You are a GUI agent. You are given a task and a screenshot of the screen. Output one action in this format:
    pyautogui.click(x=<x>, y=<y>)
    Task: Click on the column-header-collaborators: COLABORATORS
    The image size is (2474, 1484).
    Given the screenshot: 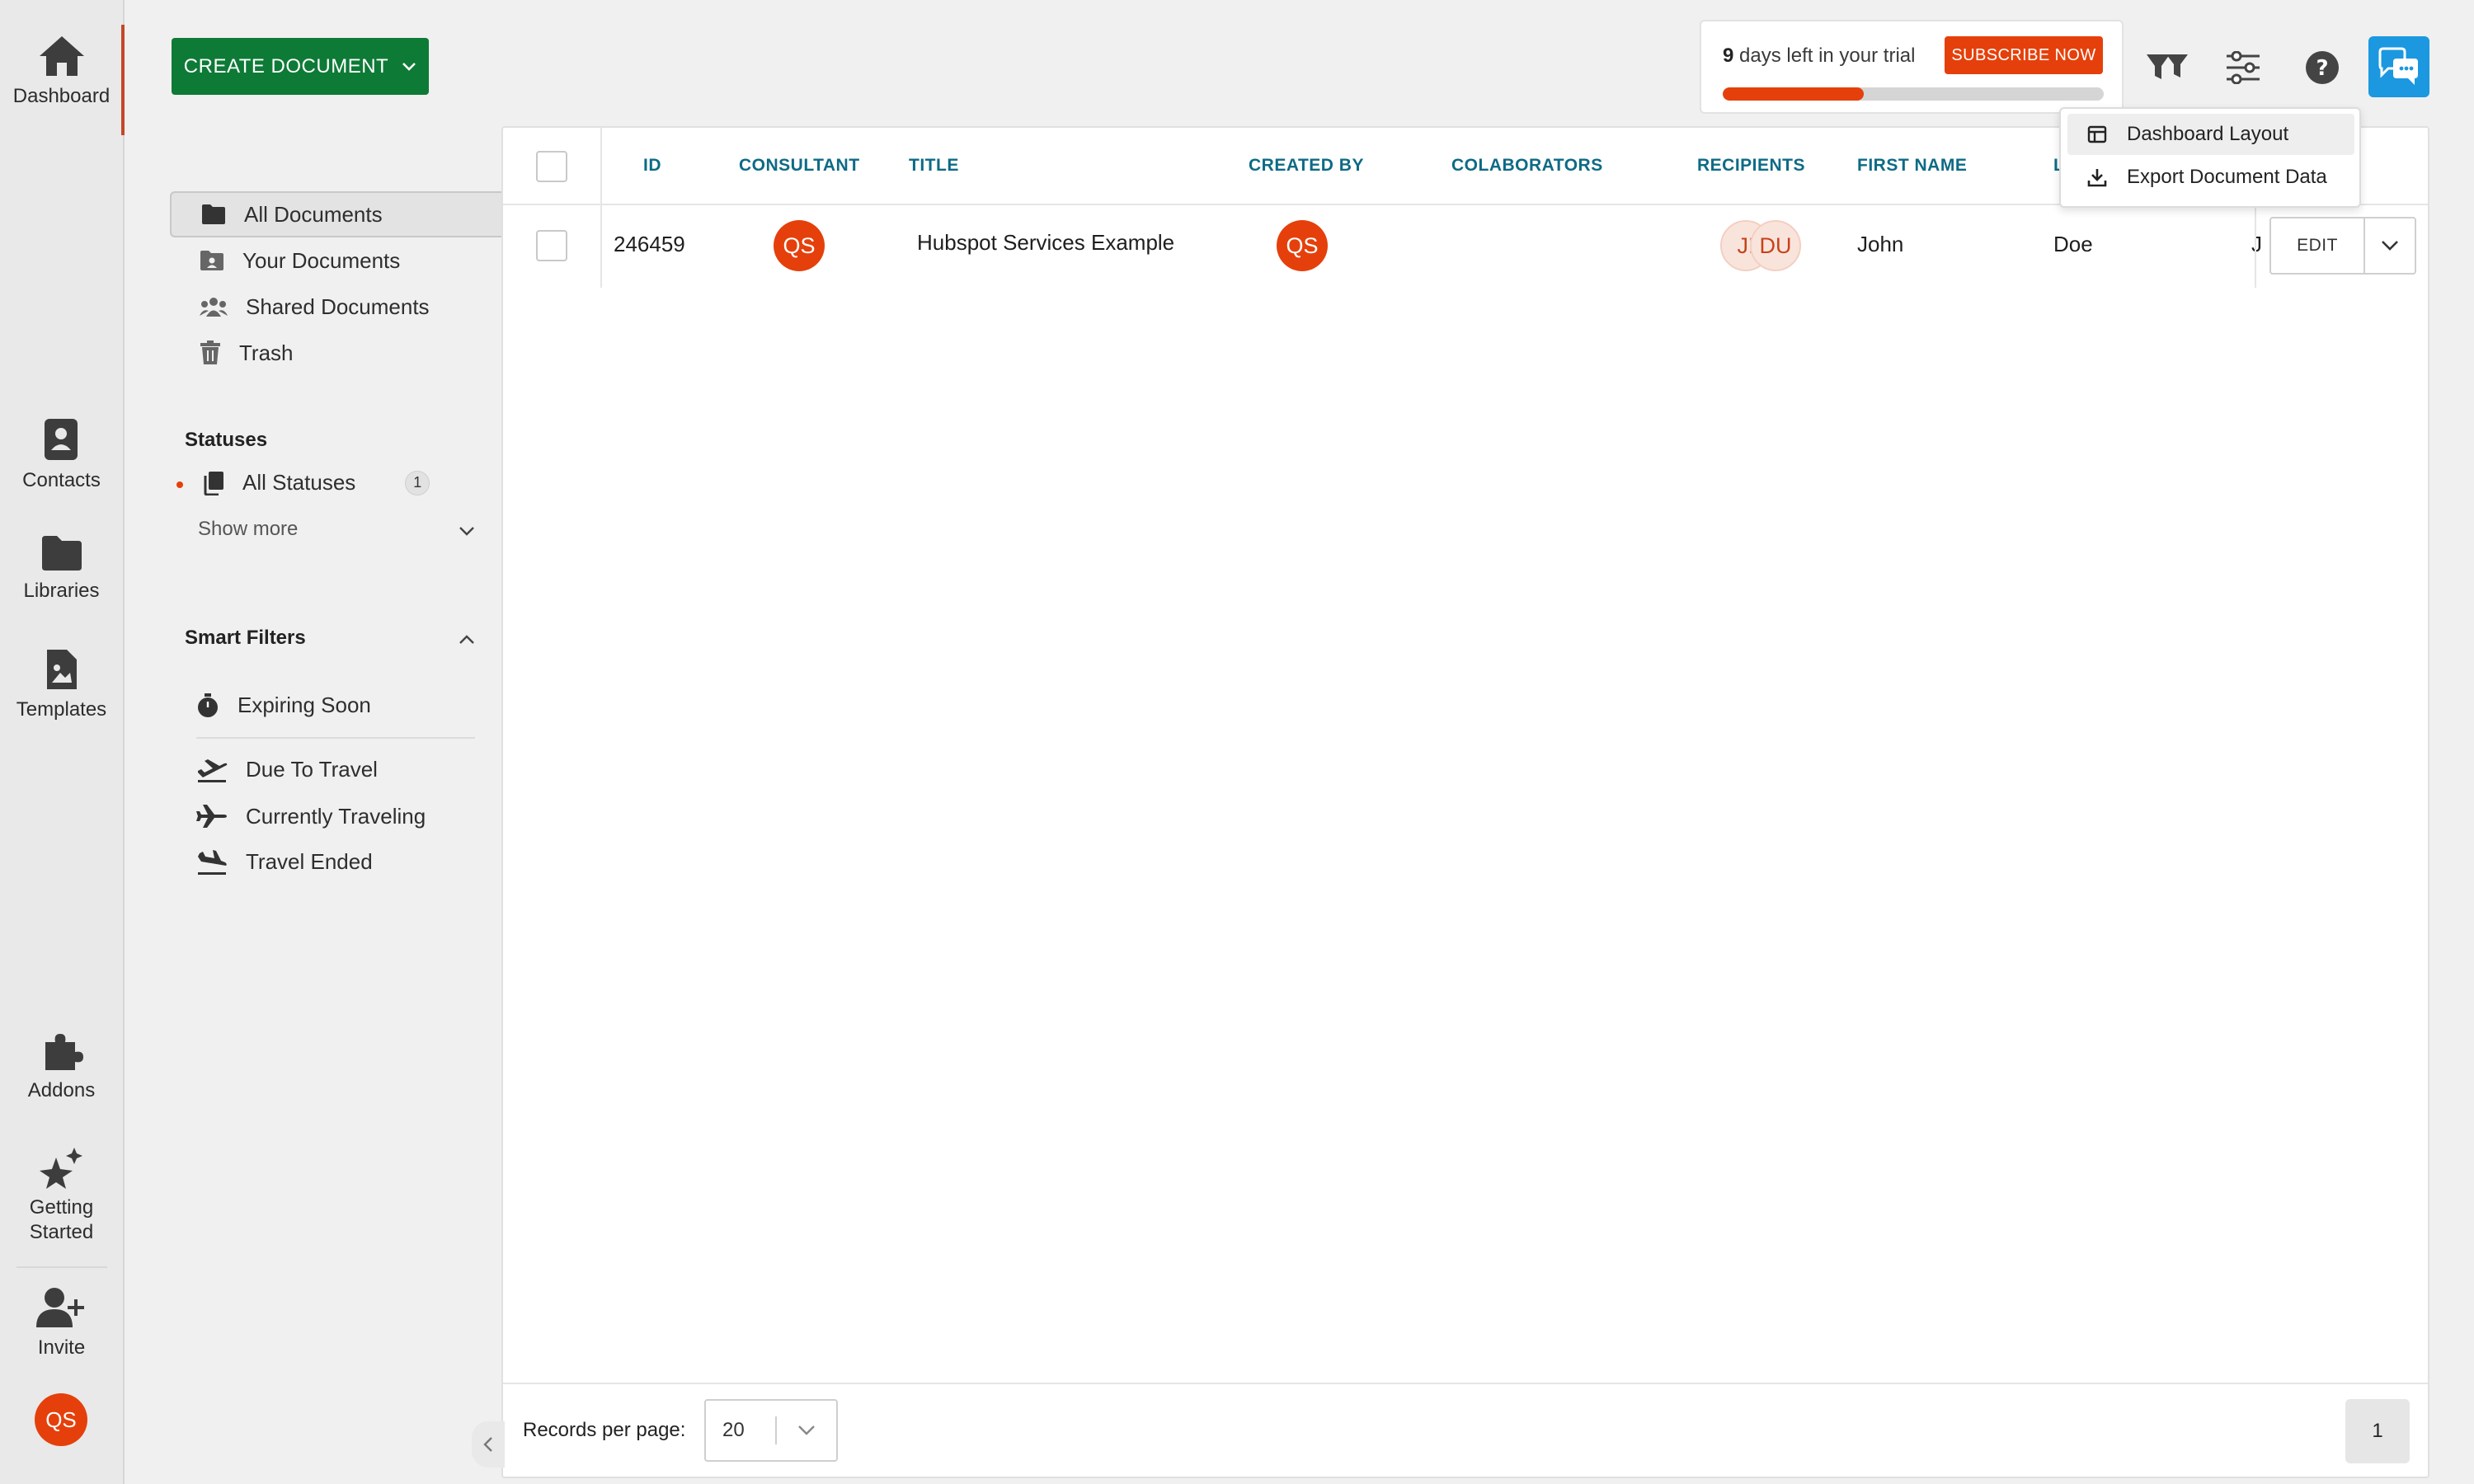 What is the action you would take?
    pyautogui.click(x=1527, y=166)
    